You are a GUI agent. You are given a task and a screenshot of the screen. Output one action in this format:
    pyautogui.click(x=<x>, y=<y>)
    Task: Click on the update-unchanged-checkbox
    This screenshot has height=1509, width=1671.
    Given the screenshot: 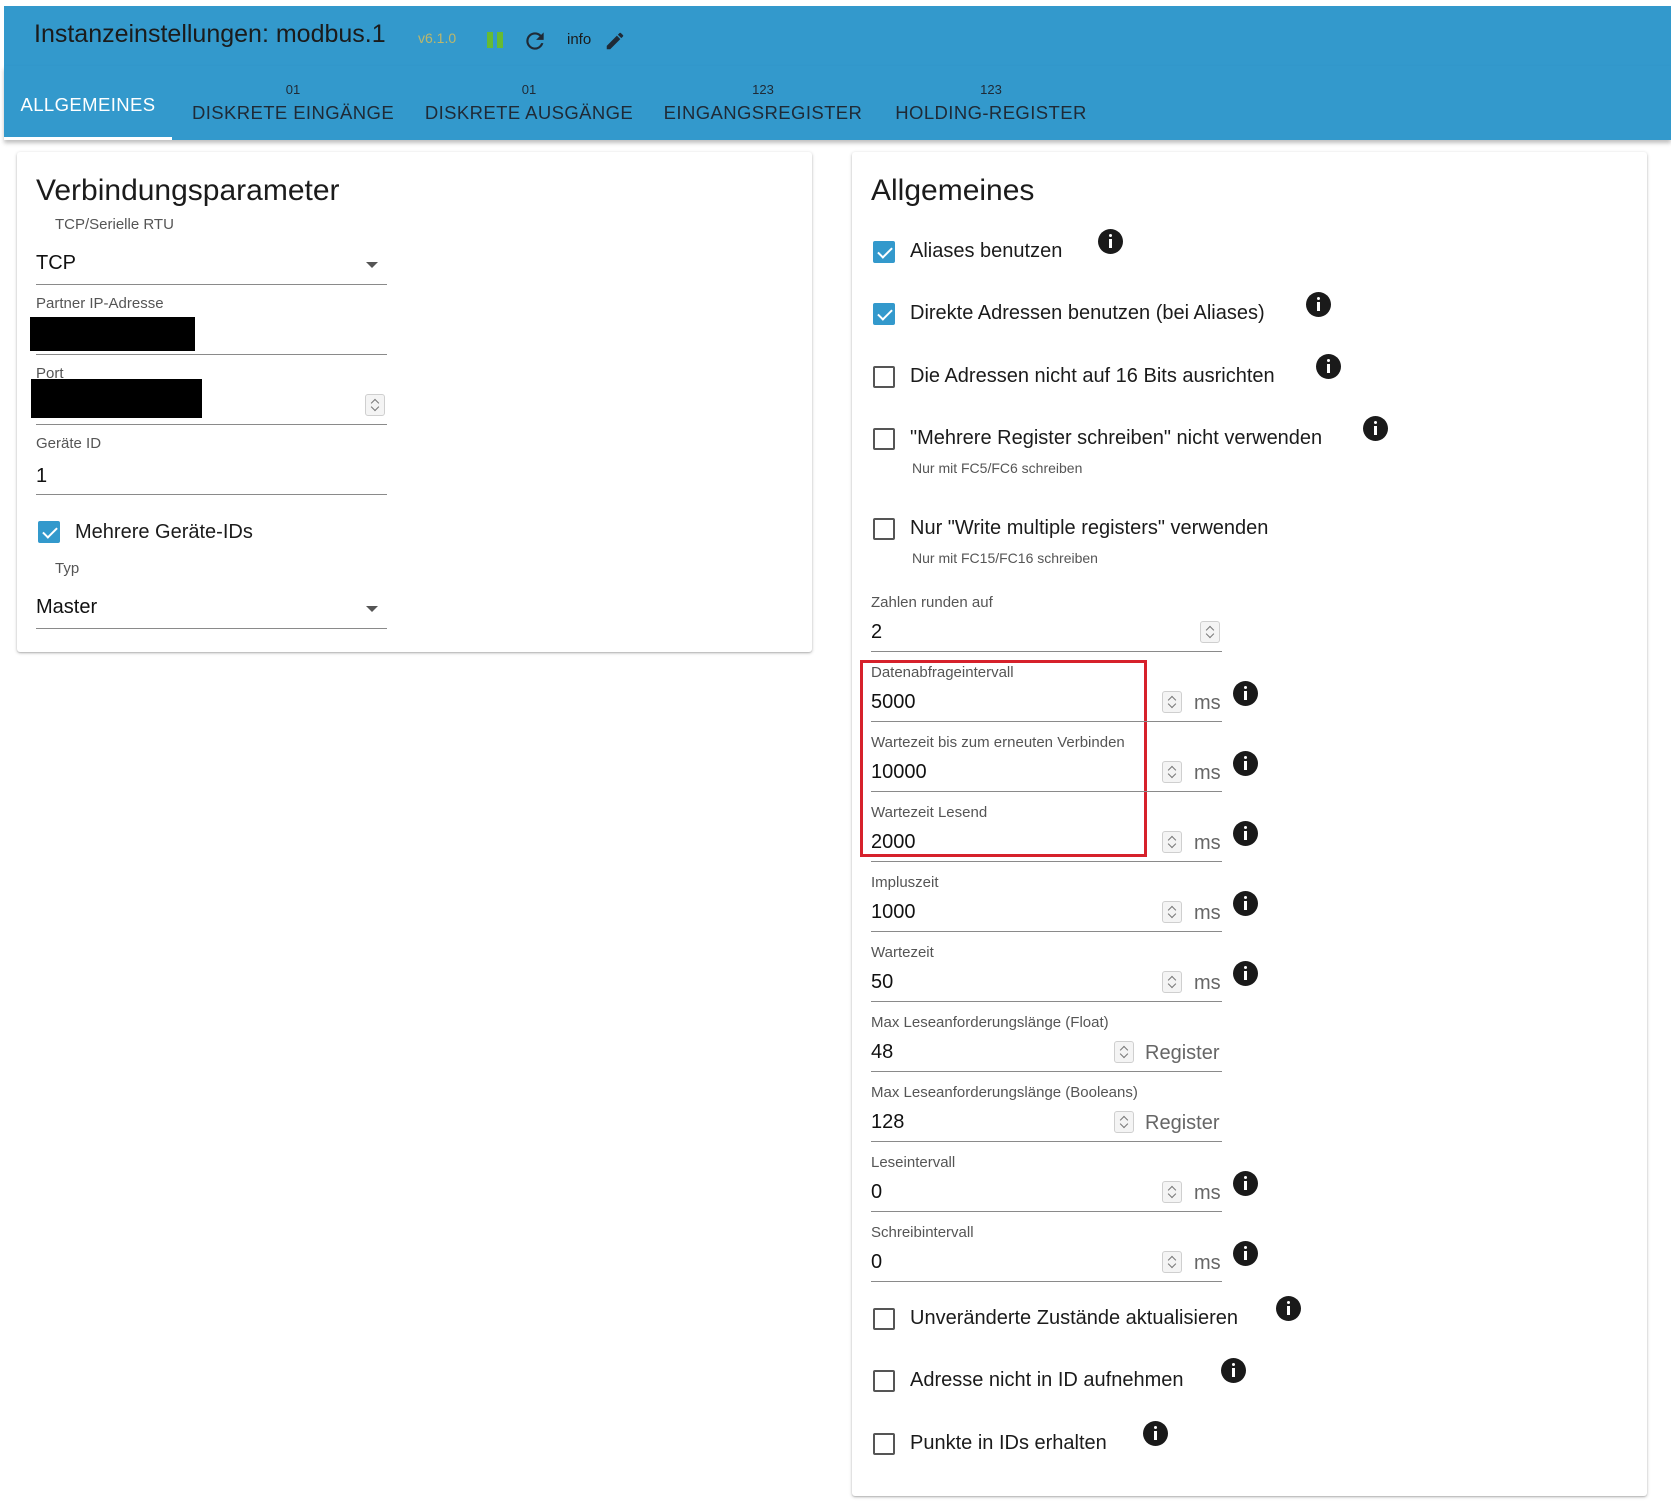 What is the action you would take?
    pyautogui.click(x=884, y=1319)
    